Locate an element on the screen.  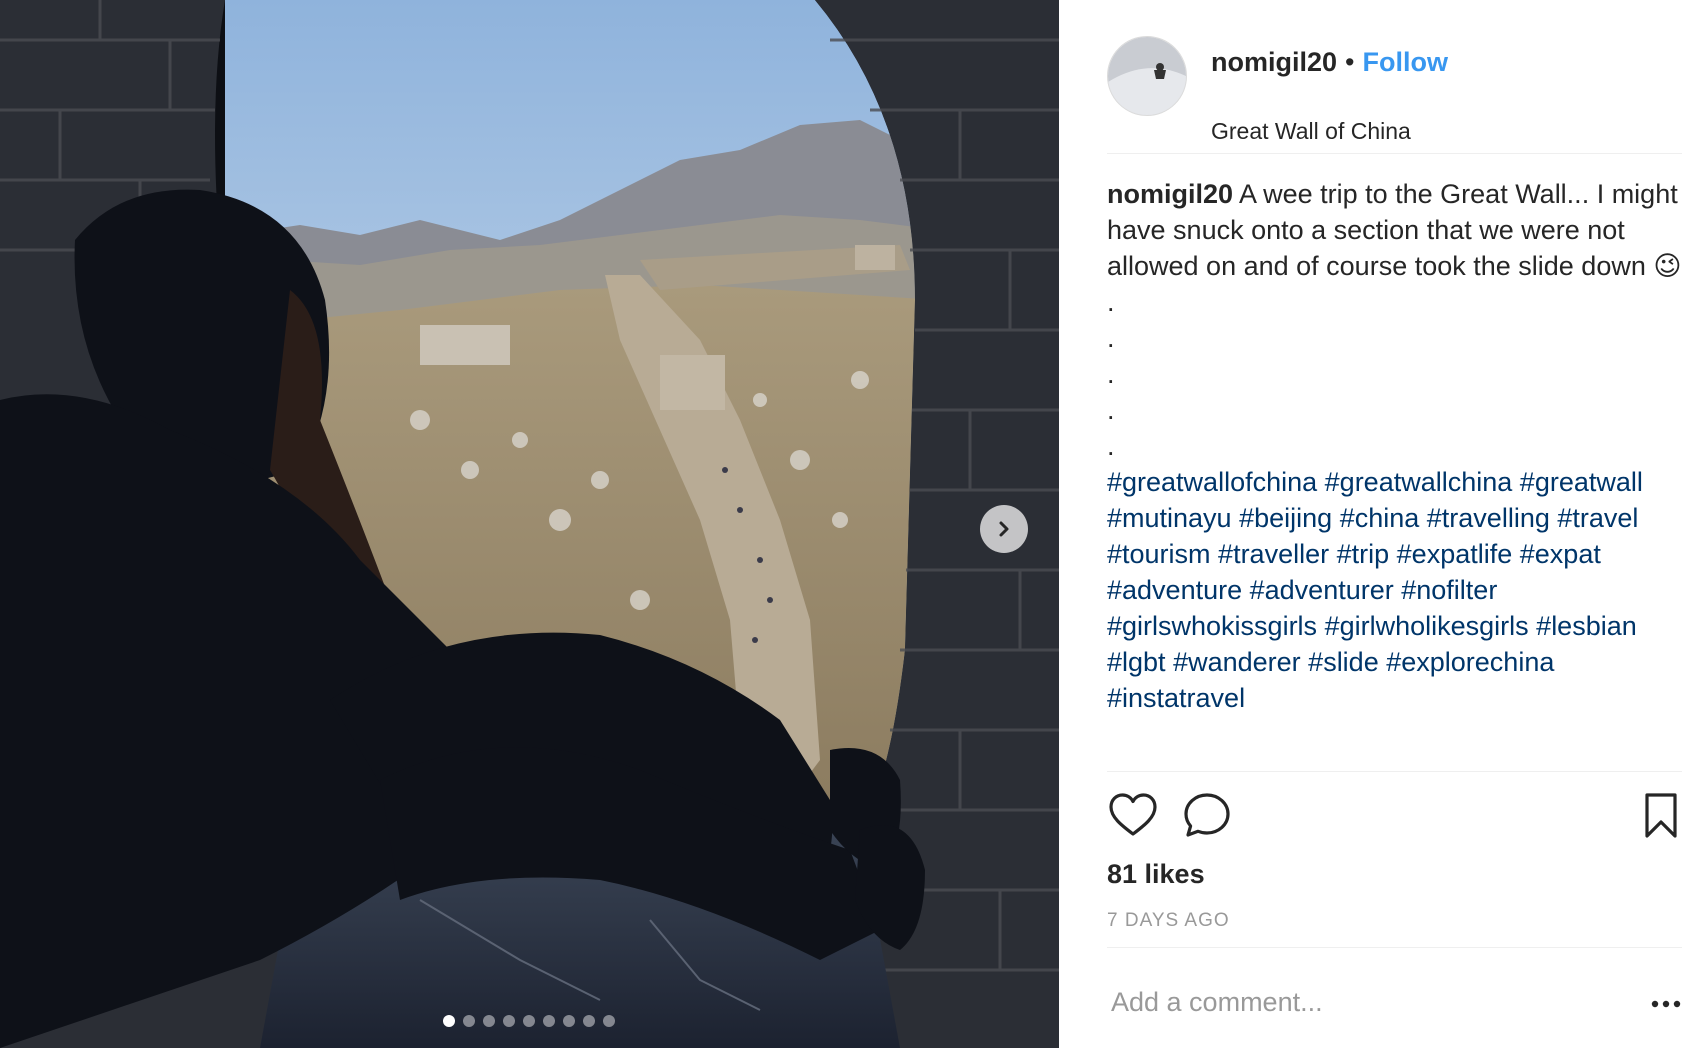
follow-button: Follow is located at coordinates (1404, 62).